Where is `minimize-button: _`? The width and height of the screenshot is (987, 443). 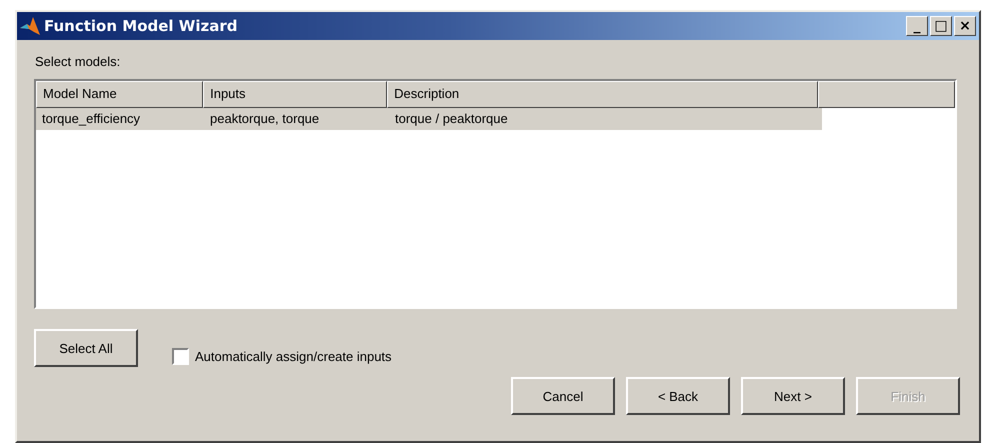 minimize-button: _ is located at coordinates (917, 26).